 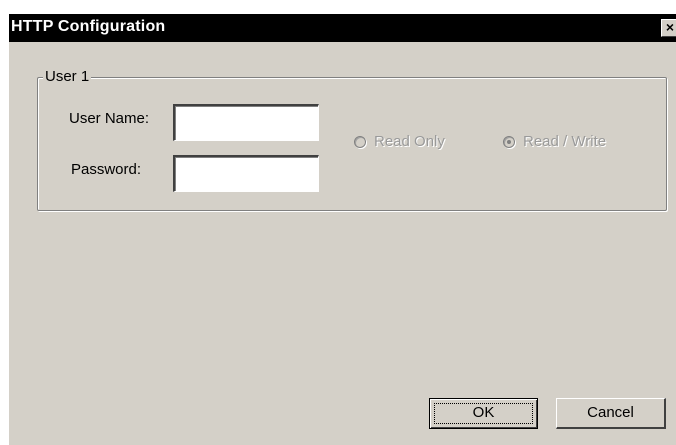 I want to click on read-write-label: Read / Write, so click(x=565, y=141).